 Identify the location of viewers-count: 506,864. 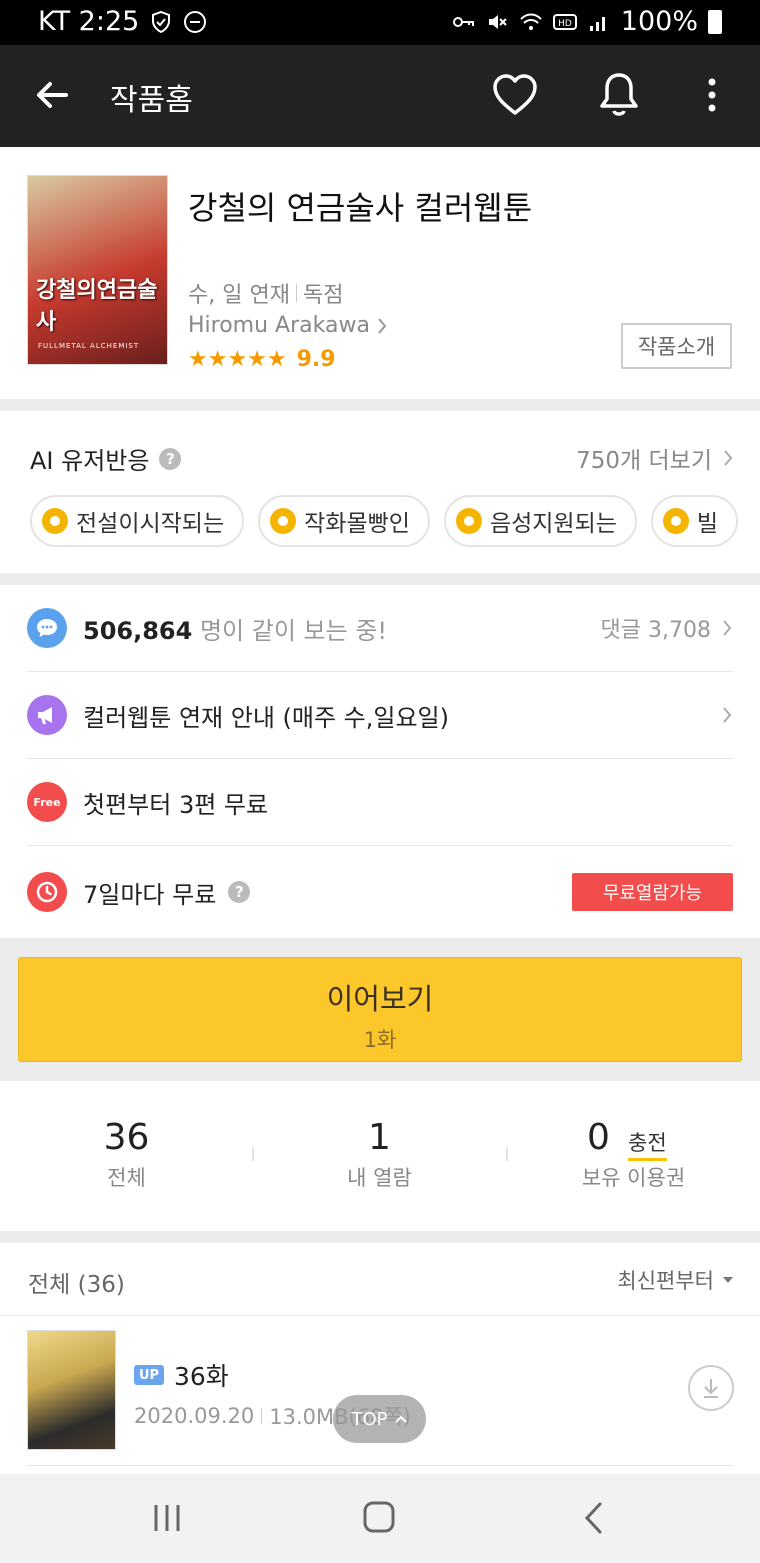
(138, 630).